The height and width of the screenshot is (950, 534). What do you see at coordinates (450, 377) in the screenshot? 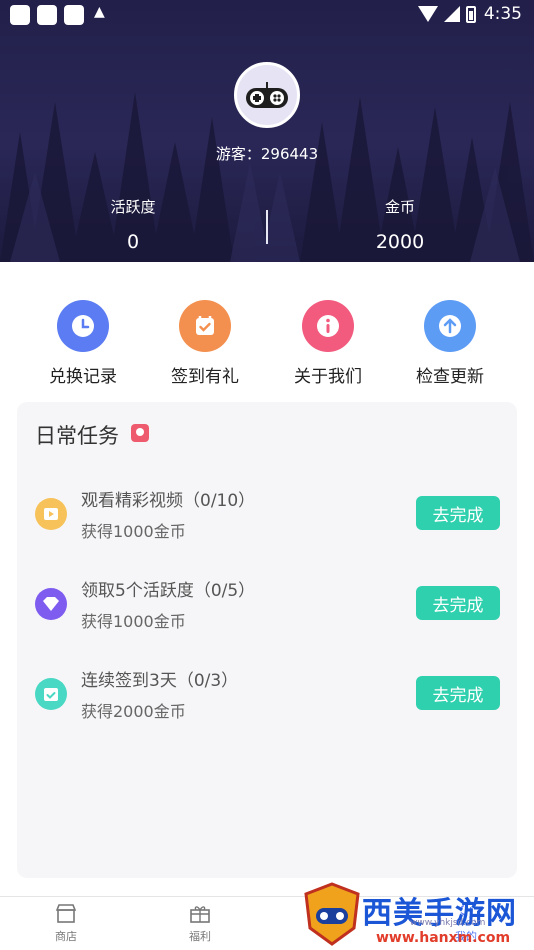
I see `action-label: 检查更新` at bounding box center [450, 377].